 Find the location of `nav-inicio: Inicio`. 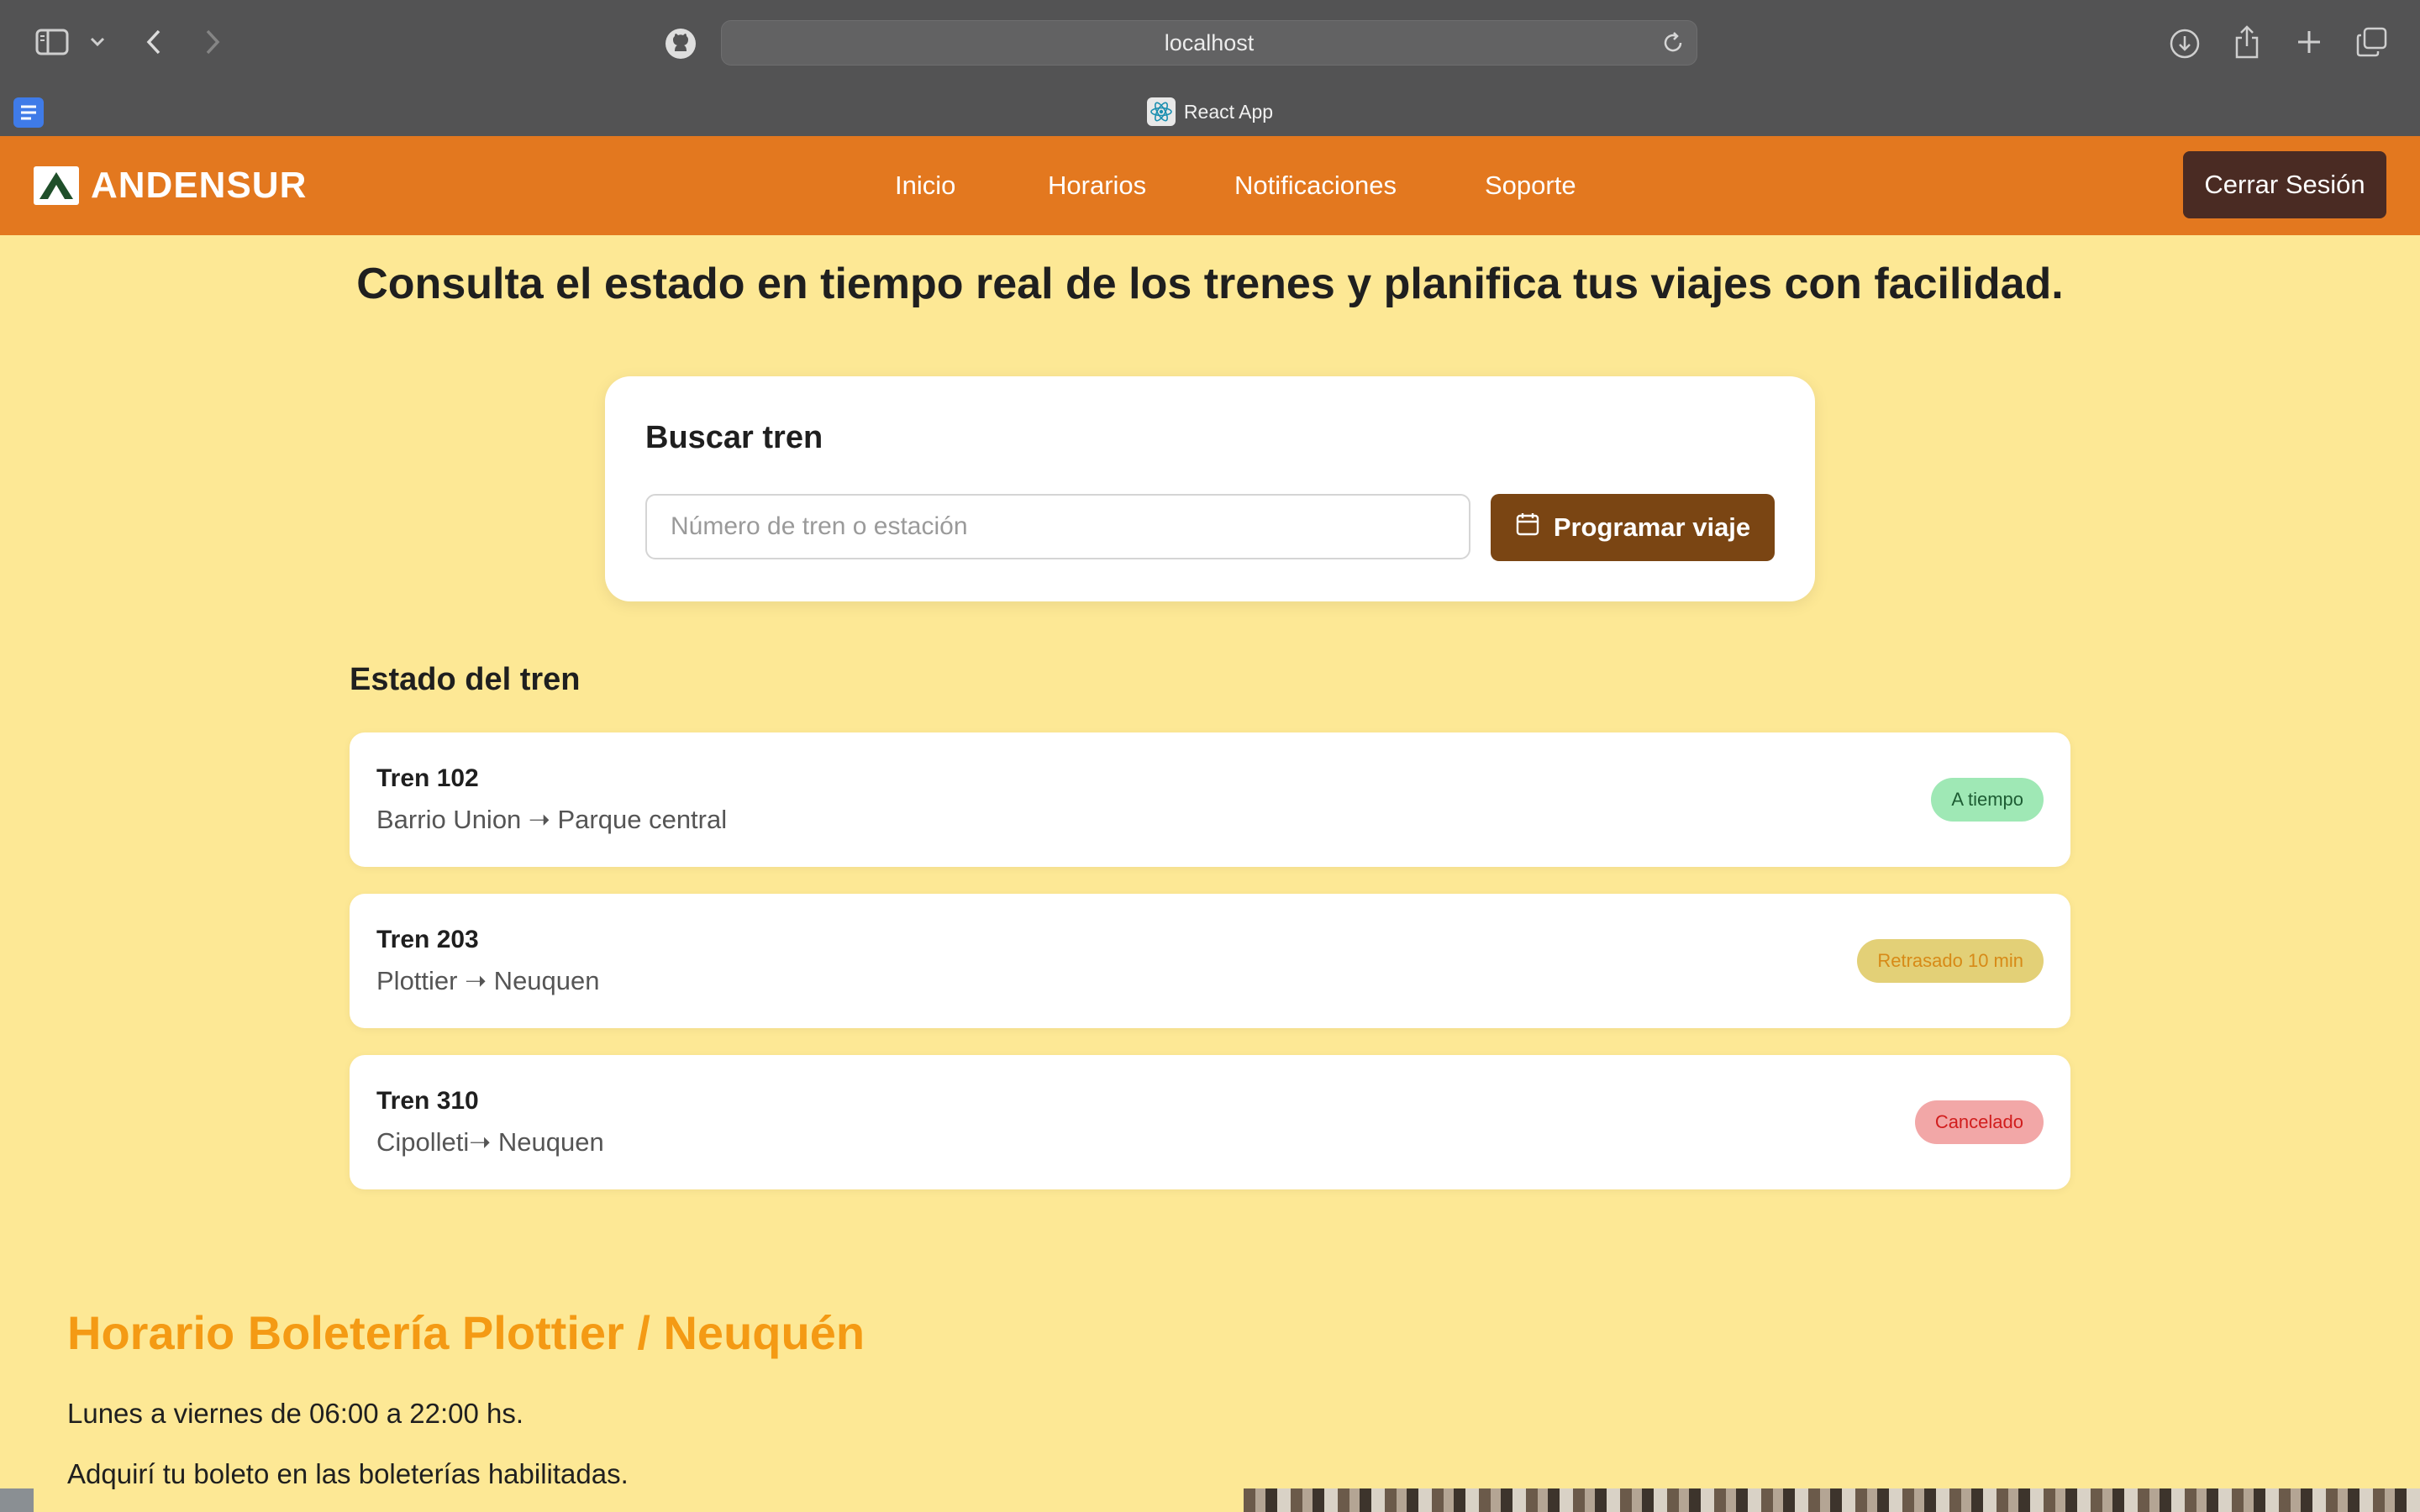

nav-inicio: Inicio is located at coordinates (925, 185).